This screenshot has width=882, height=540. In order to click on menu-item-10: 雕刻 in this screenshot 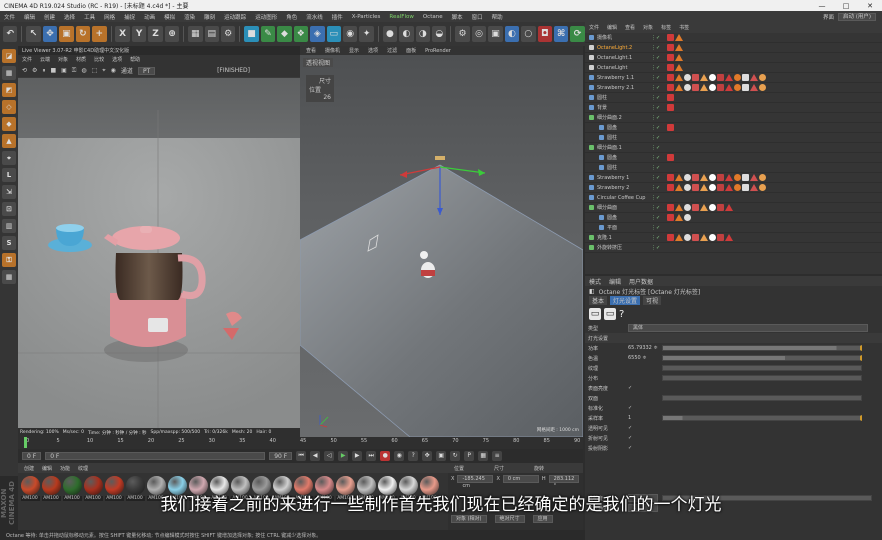, I will do `click(209, 17)`.